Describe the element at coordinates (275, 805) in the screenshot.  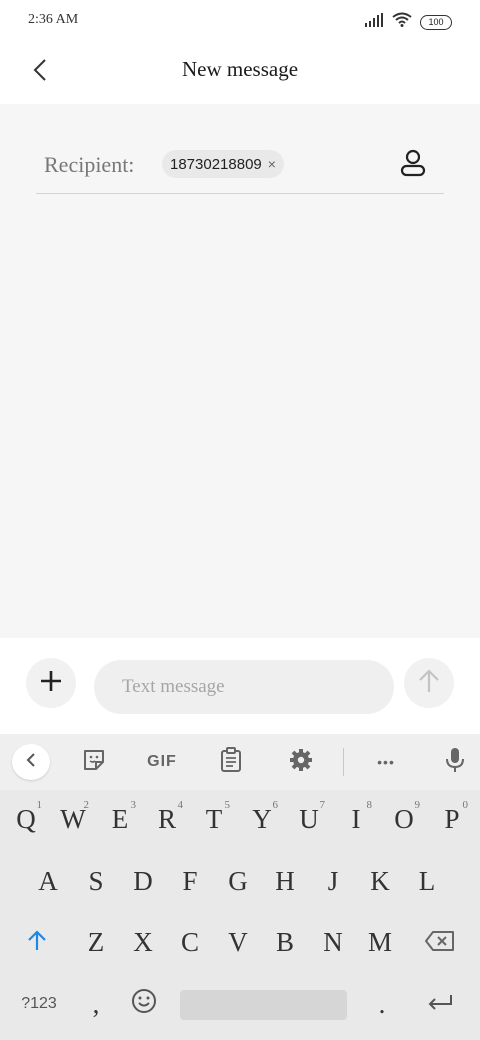
I see `key-hint: 6` at that location.